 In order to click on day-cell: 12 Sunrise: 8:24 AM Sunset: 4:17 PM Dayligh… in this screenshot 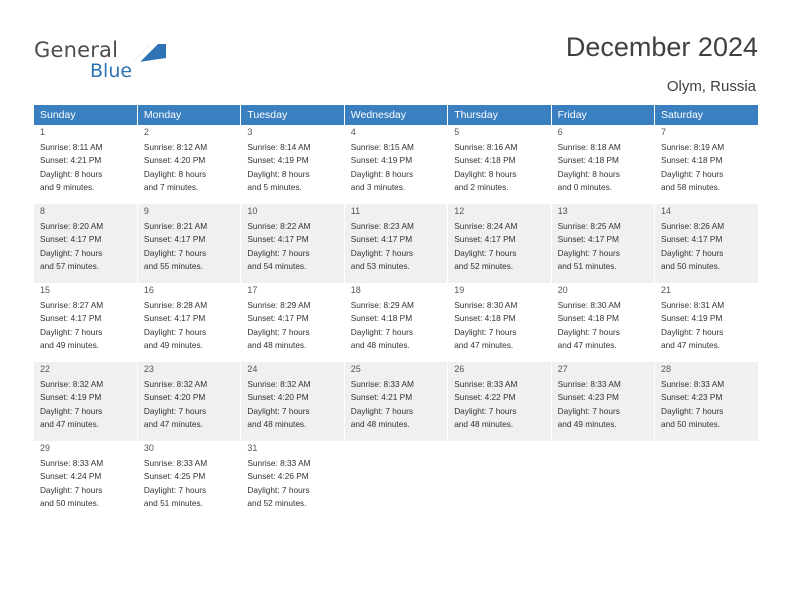, I will do `click(499, 243)`.